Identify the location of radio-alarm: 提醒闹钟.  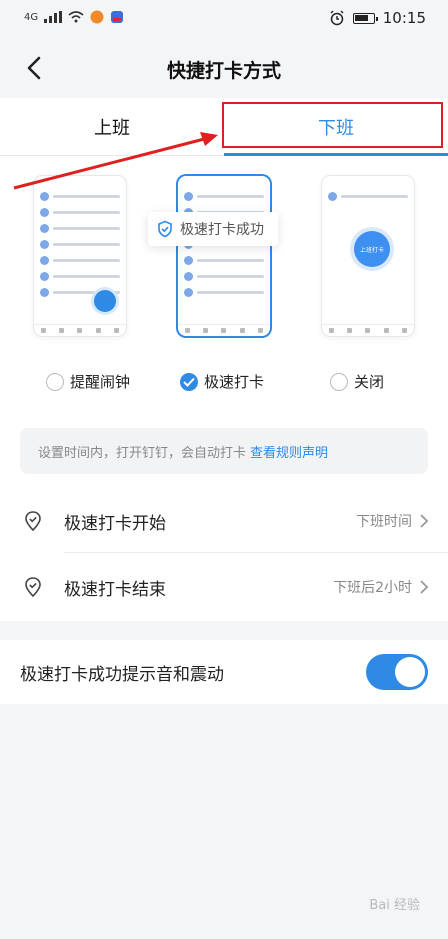
(88, 381).